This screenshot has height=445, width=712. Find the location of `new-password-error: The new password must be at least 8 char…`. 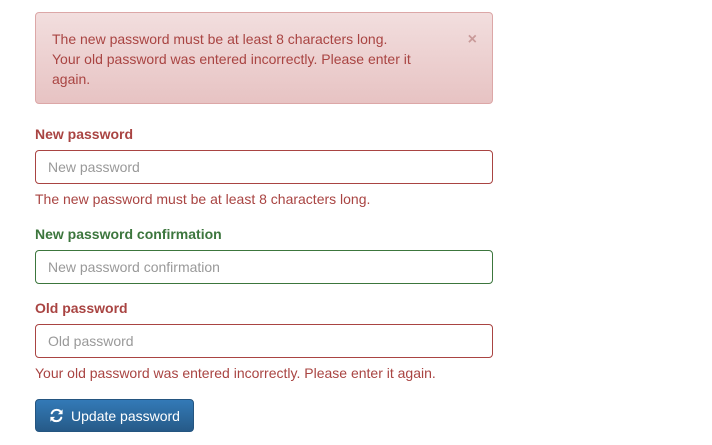

new-password-error: The new password must be at least 8 char… is located at coordinates (203, 199).